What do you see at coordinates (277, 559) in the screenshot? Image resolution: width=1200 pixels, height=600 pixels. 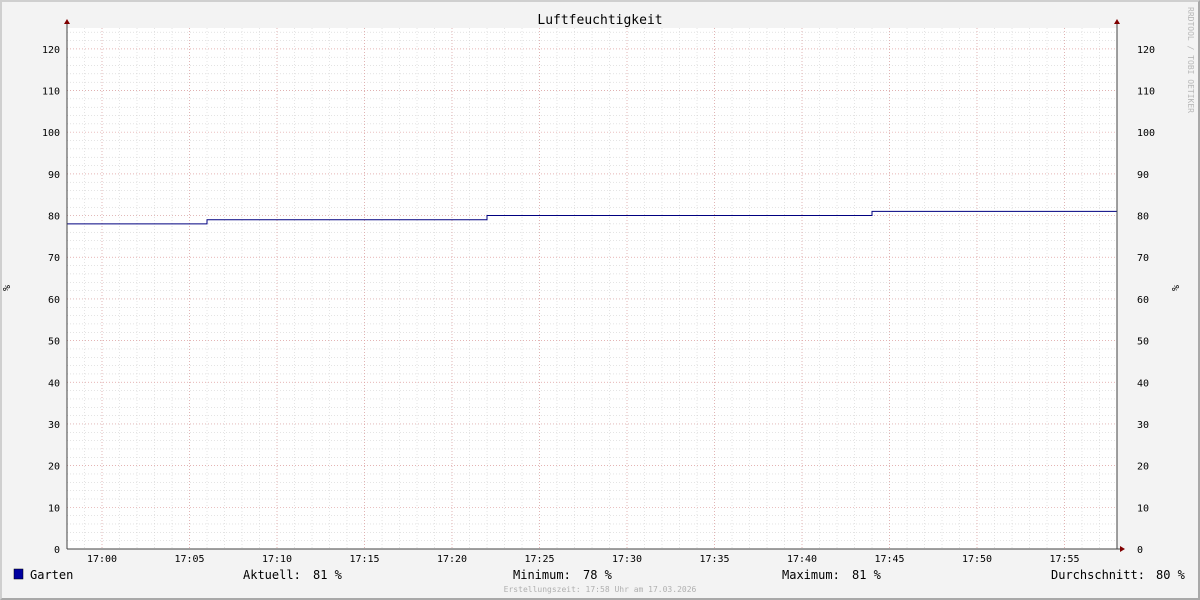 I see `x-tick-label: 17:10` at bounding box center [277, 559].